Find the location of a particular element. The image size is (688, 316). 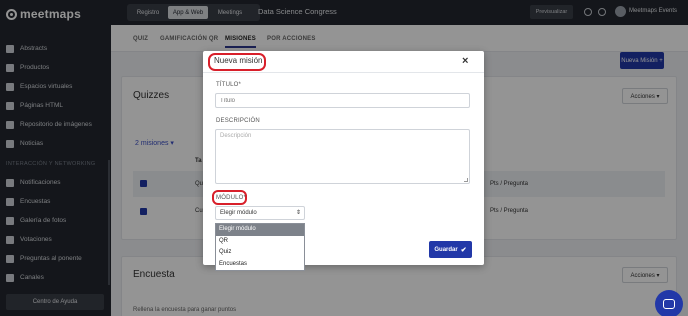

chat-icon is located at coordinates (669, 304).